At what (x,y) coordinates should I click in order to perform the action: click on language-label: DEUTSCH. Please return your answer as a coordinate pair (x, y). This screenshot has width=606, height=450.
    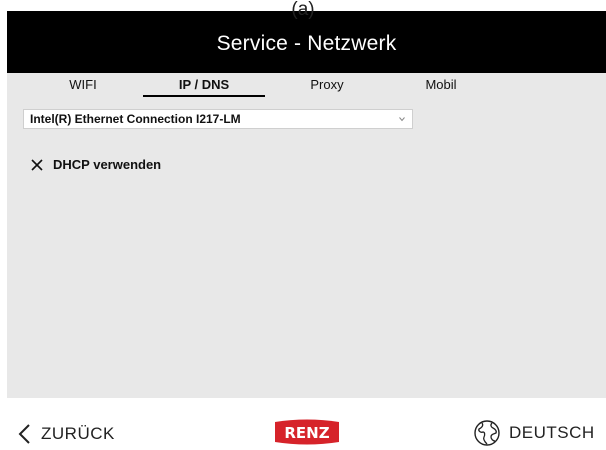
    Looking at the image, I should click on (552, 432).